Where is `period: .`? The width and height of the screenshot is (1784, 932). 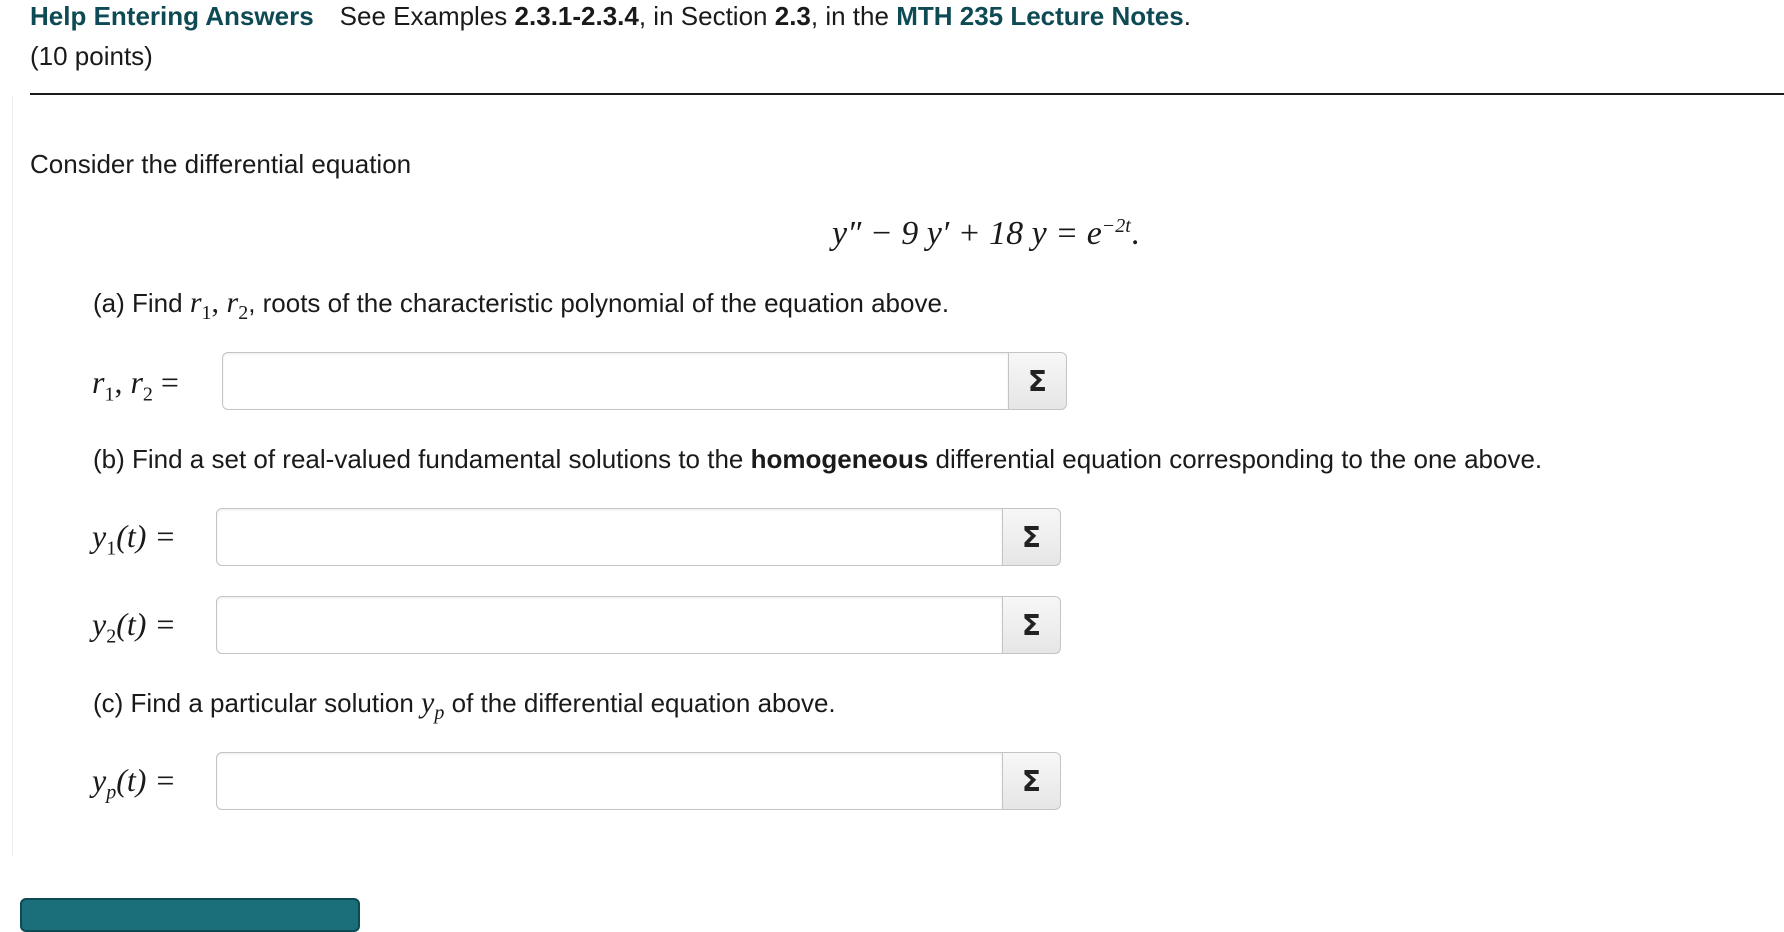
period: . is located at coordinates (1187, 16).